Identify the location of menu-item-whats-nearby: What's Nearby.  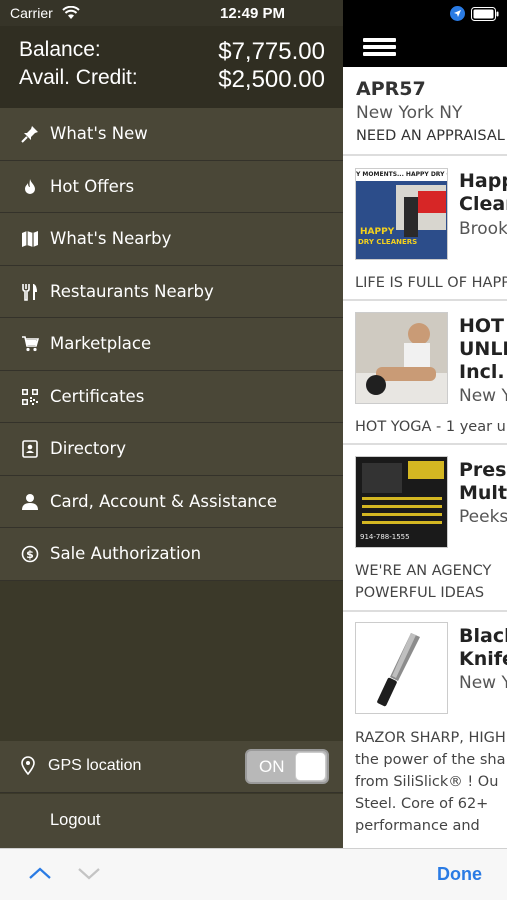
(171, 239).